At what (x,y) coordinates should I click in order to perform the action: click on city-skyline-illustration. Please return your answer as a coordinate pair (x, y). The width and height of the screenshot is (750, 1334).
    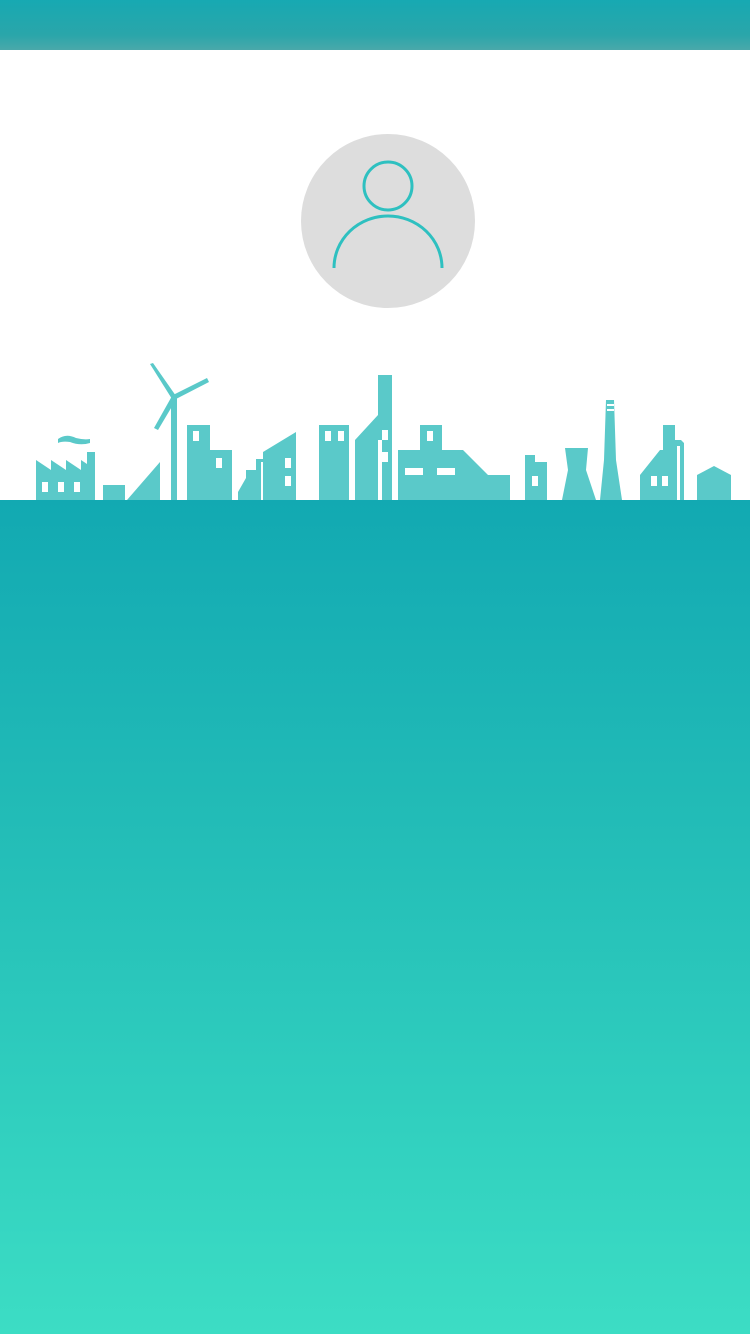
    Looking at the image, I should click on (383, 431).